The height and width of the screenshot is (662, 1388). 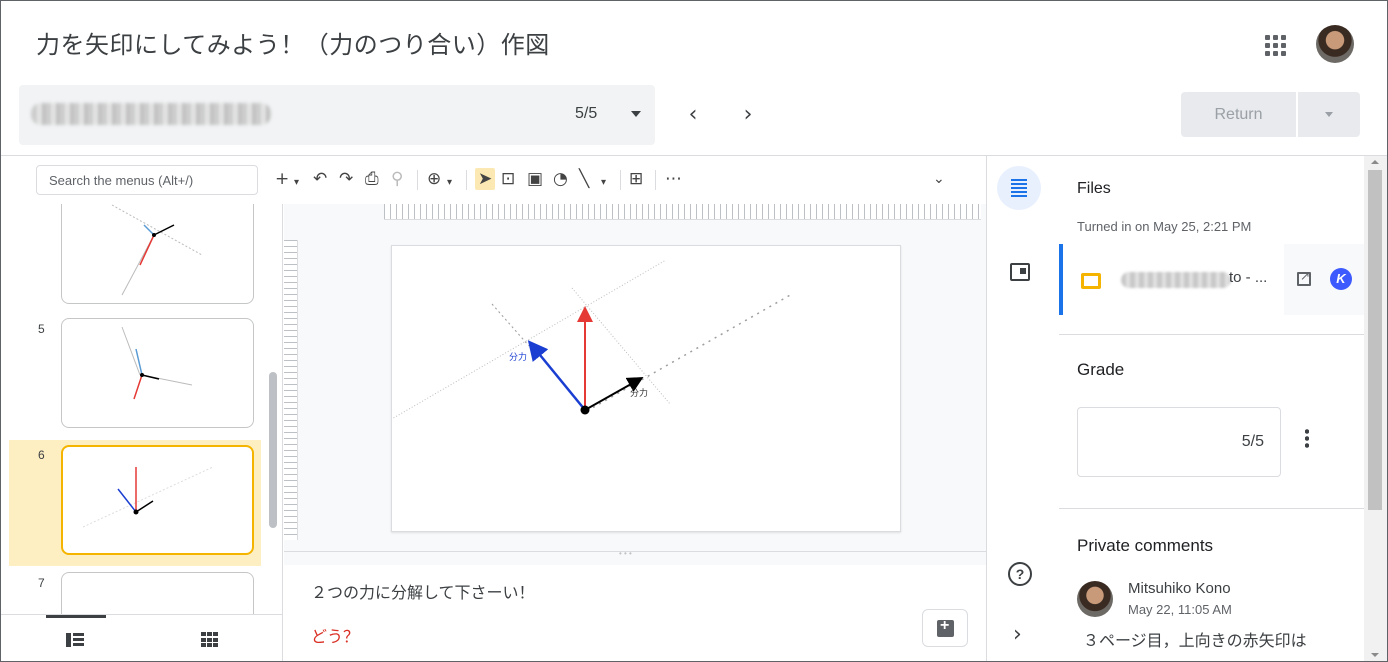 What do you see at coordinates (1091, 281) in the screenshot?
I see `slides-file-icon` at bounding box center [1091, 281].